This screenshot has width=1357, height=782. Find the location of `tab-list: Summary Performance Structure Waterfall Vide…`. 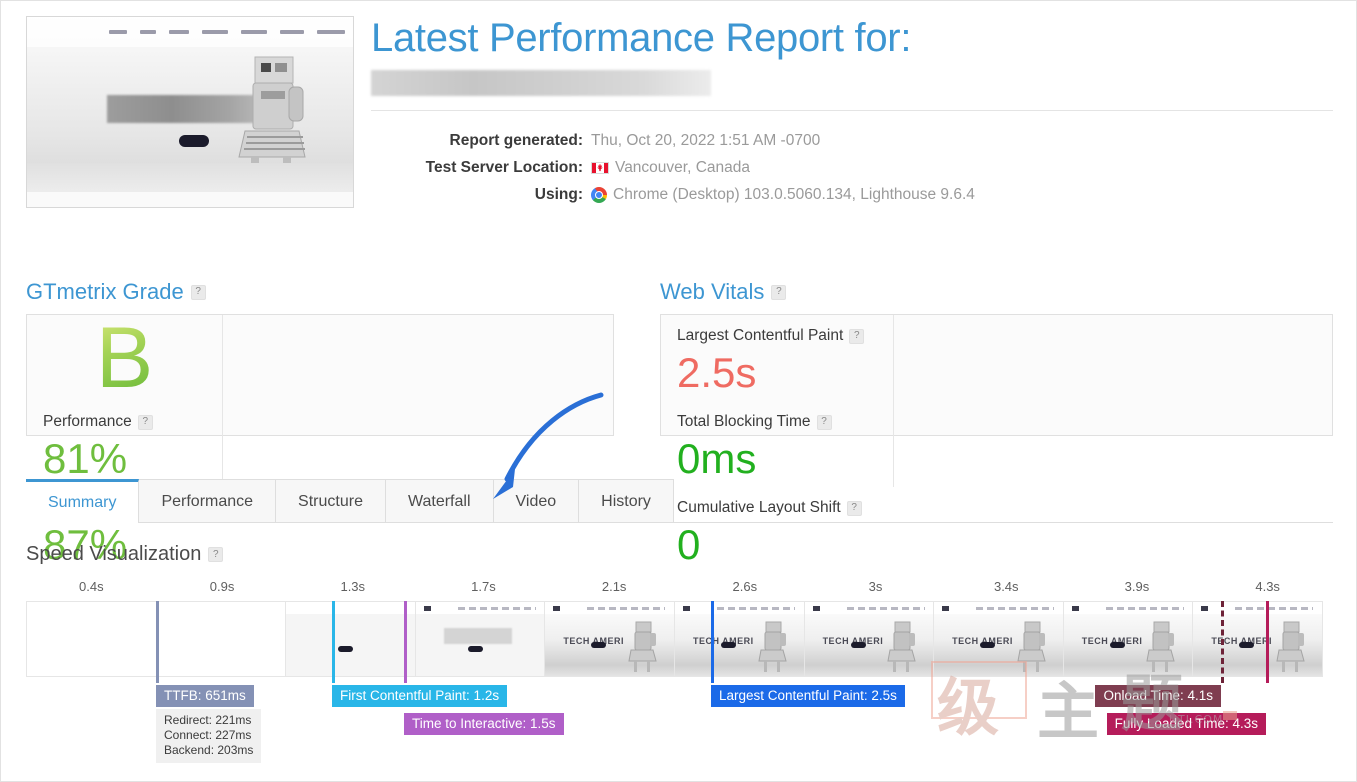

tab-list: Summary Performance Structure Waterfall Vide… is located at coordinates (679, 501).